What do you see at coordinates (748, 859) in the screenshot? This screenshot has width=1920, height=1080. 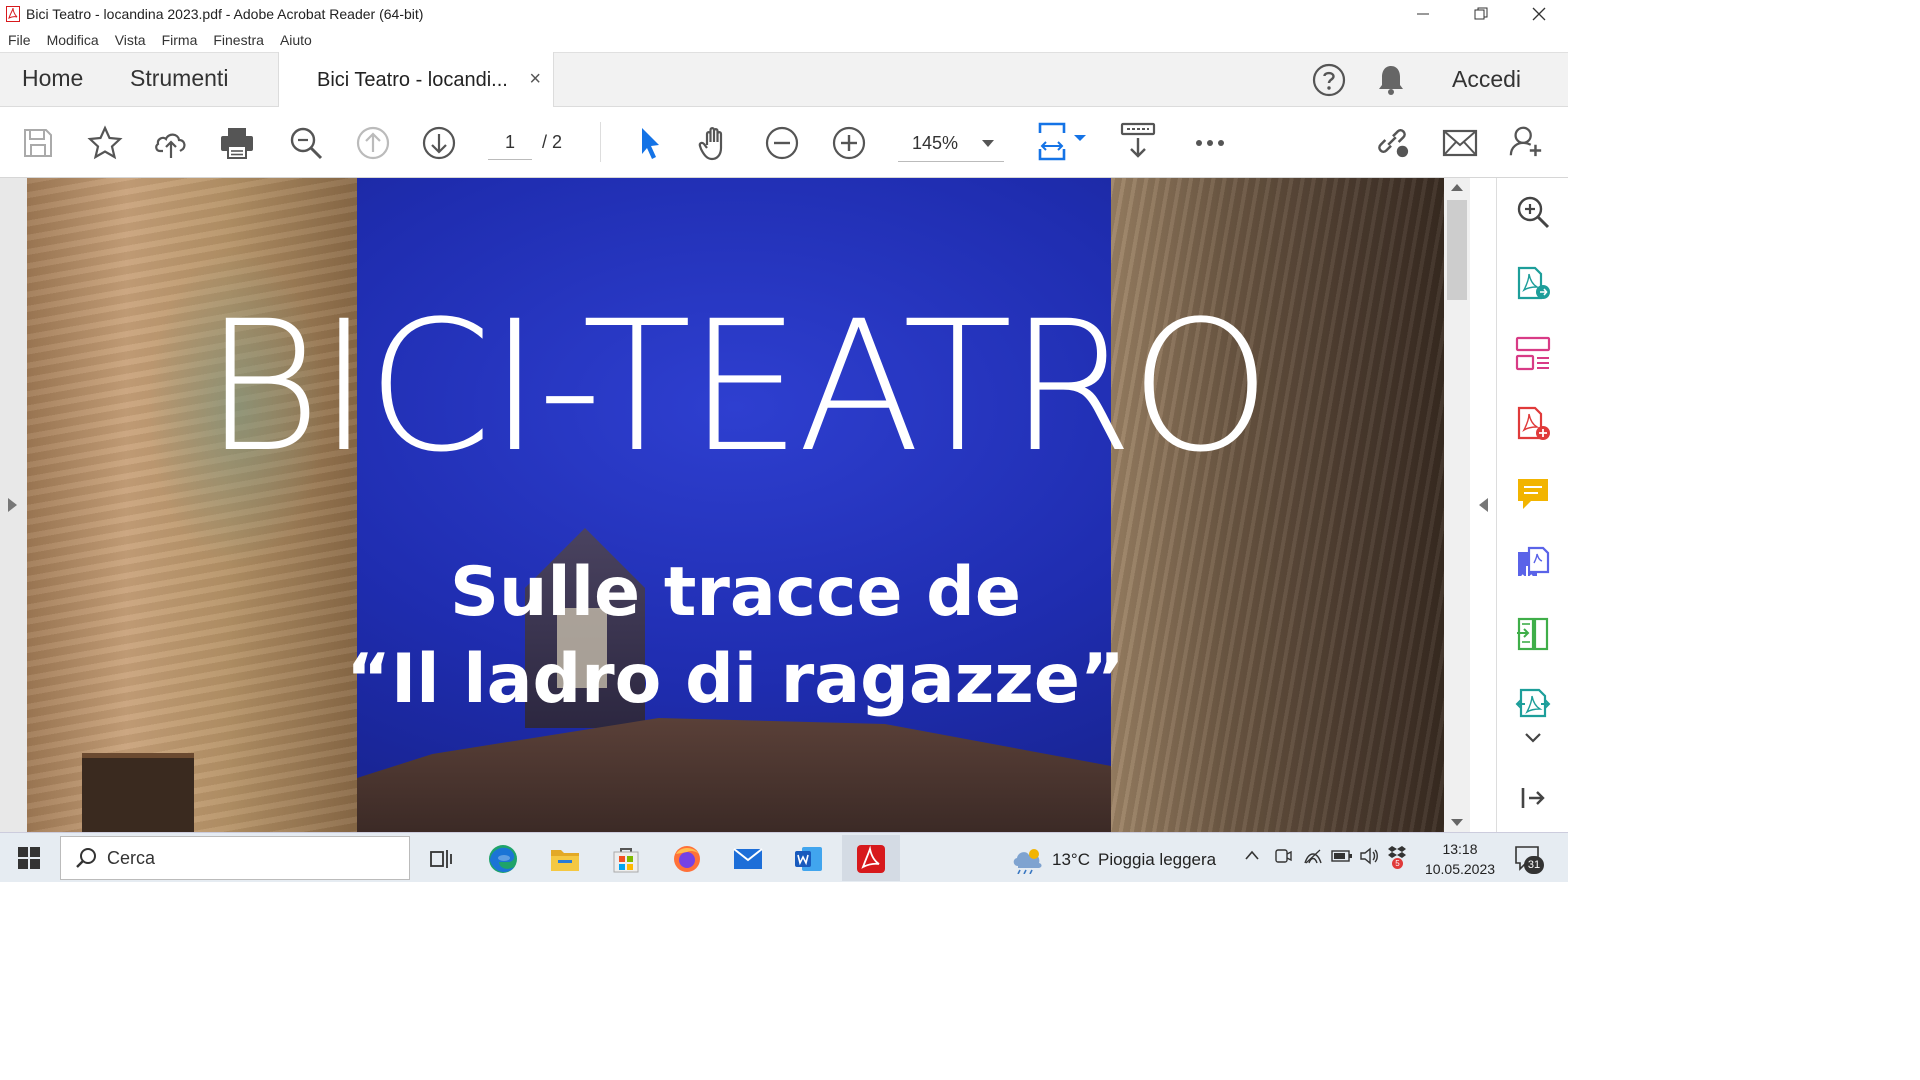 I see `mail-button` at bounding box center [748, 859].